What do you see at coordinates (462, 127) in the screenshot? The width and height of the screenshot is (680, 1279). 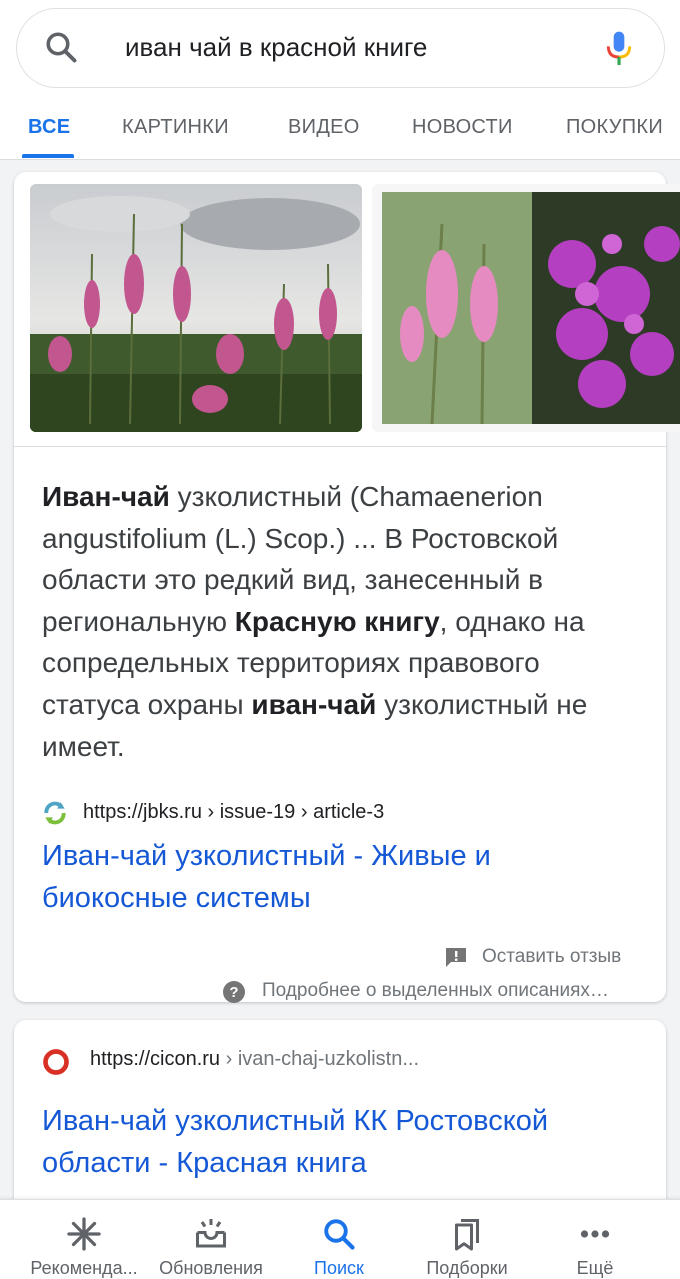 I see `tab-news: НОВОСТИ` at bounding box center [462, 127].